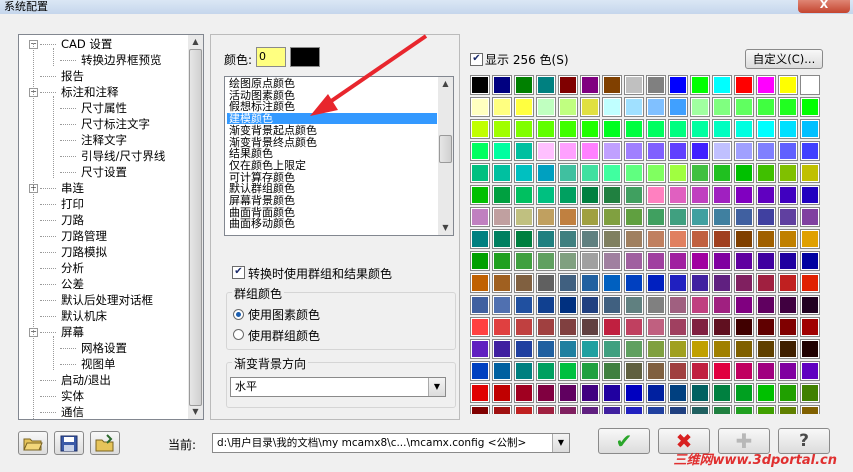 This screenshot has width=853, height=472. Describe the element at coordinates (104, 348) in the screenshot. I see `tree-item: 网格设置` at that location.